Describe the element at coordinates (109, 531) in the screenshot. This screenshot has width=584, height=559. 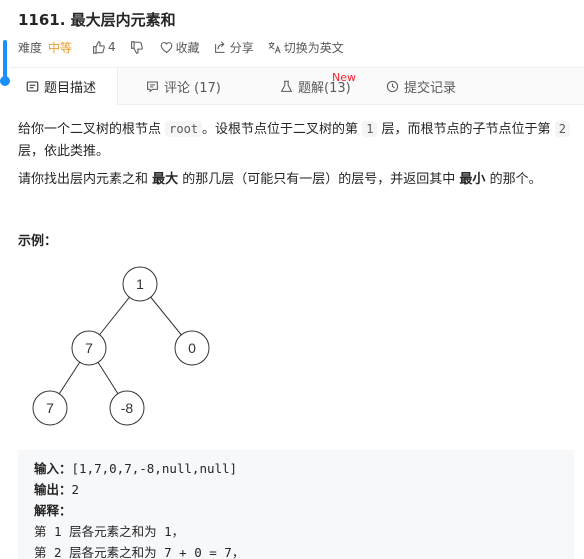
I see `explain-text-line: 第 1 层各元素之和为 1，` at that location.